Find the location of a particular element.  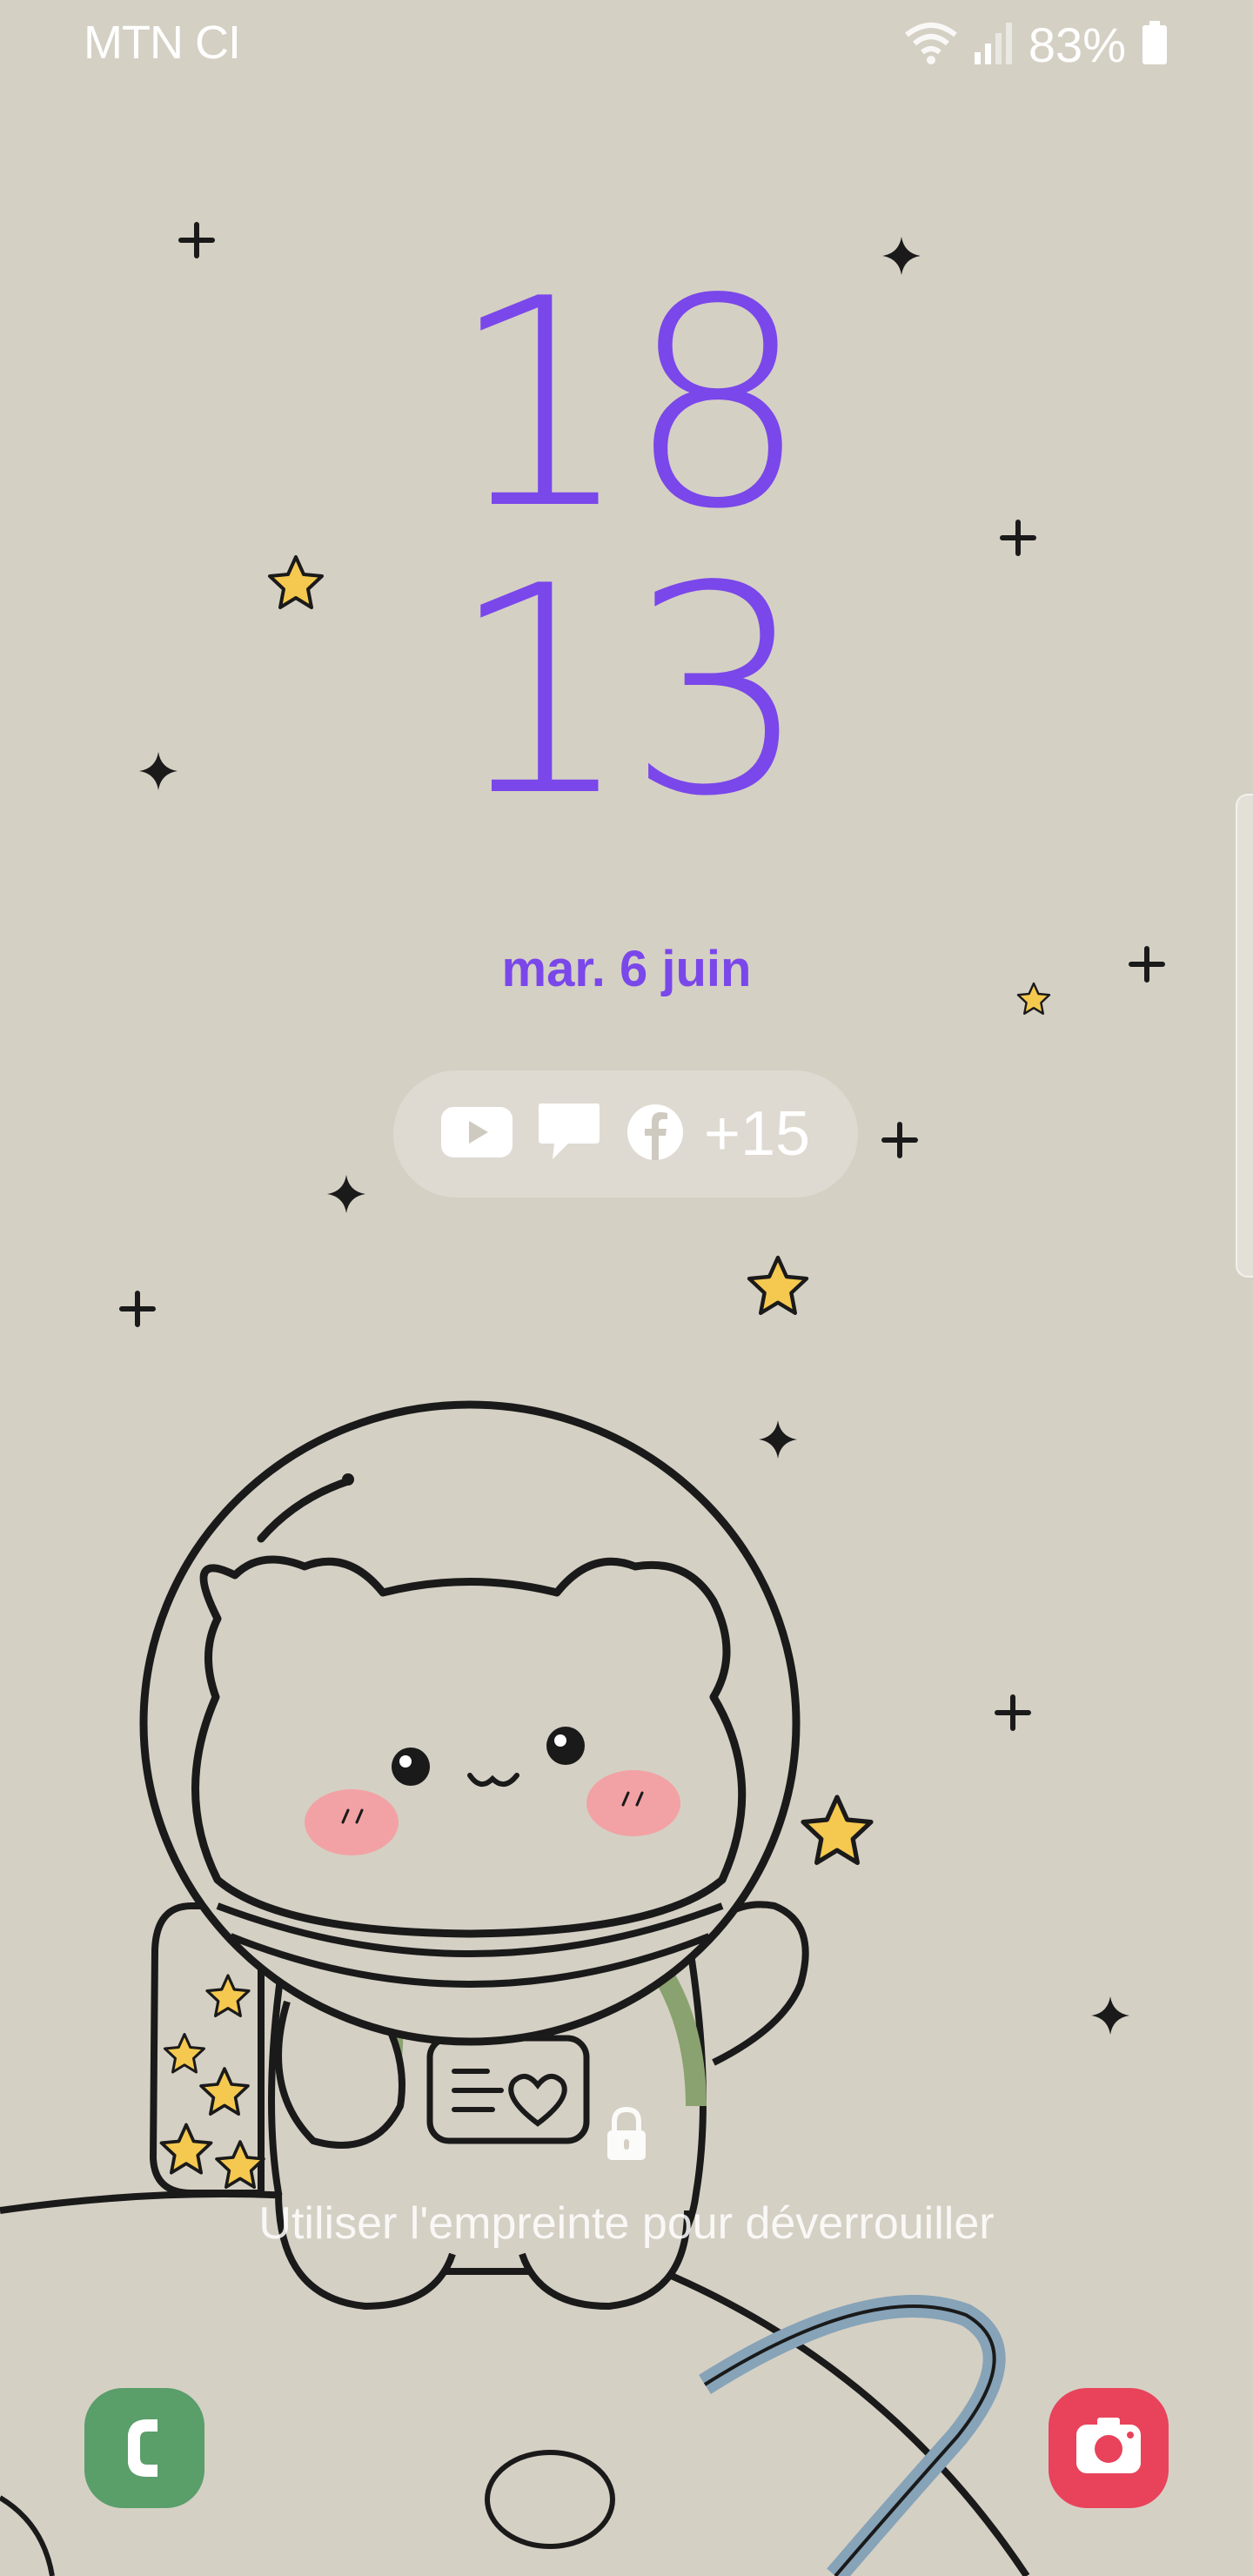

youtube-icon is located at coordinates (476, 1134).